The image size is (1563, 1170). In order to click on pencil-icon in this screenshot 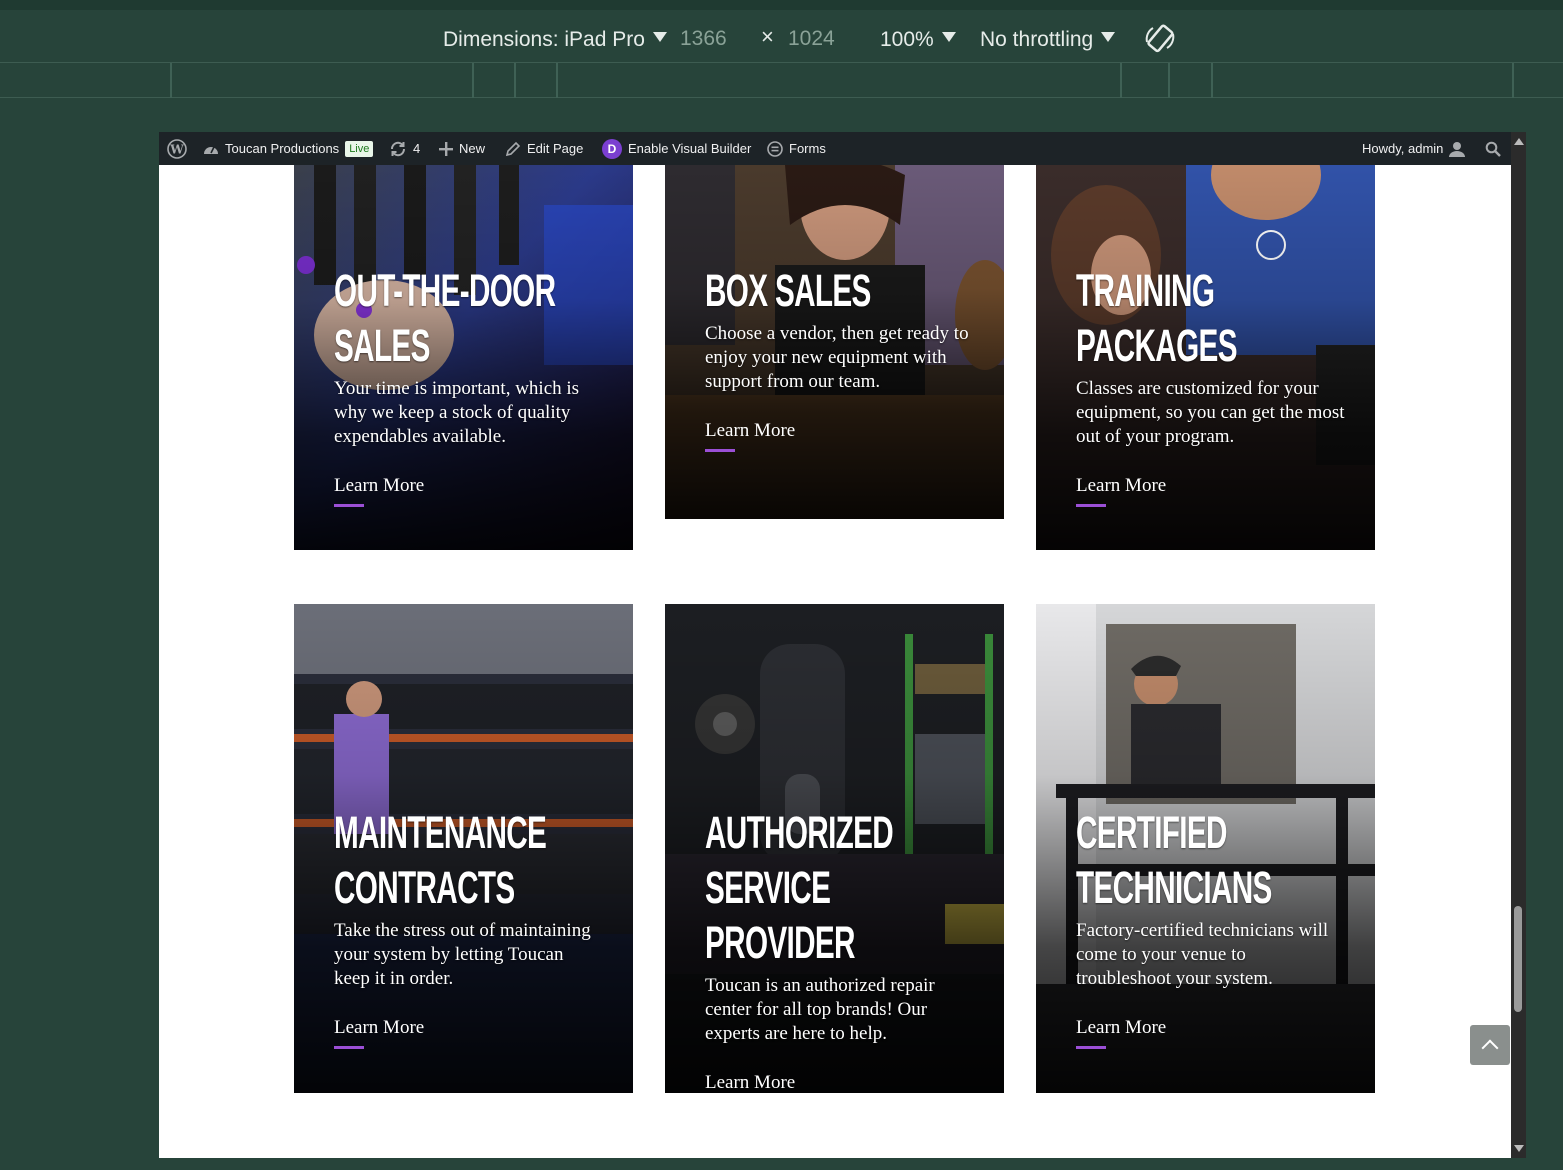, I will do `click(513, 148)`.